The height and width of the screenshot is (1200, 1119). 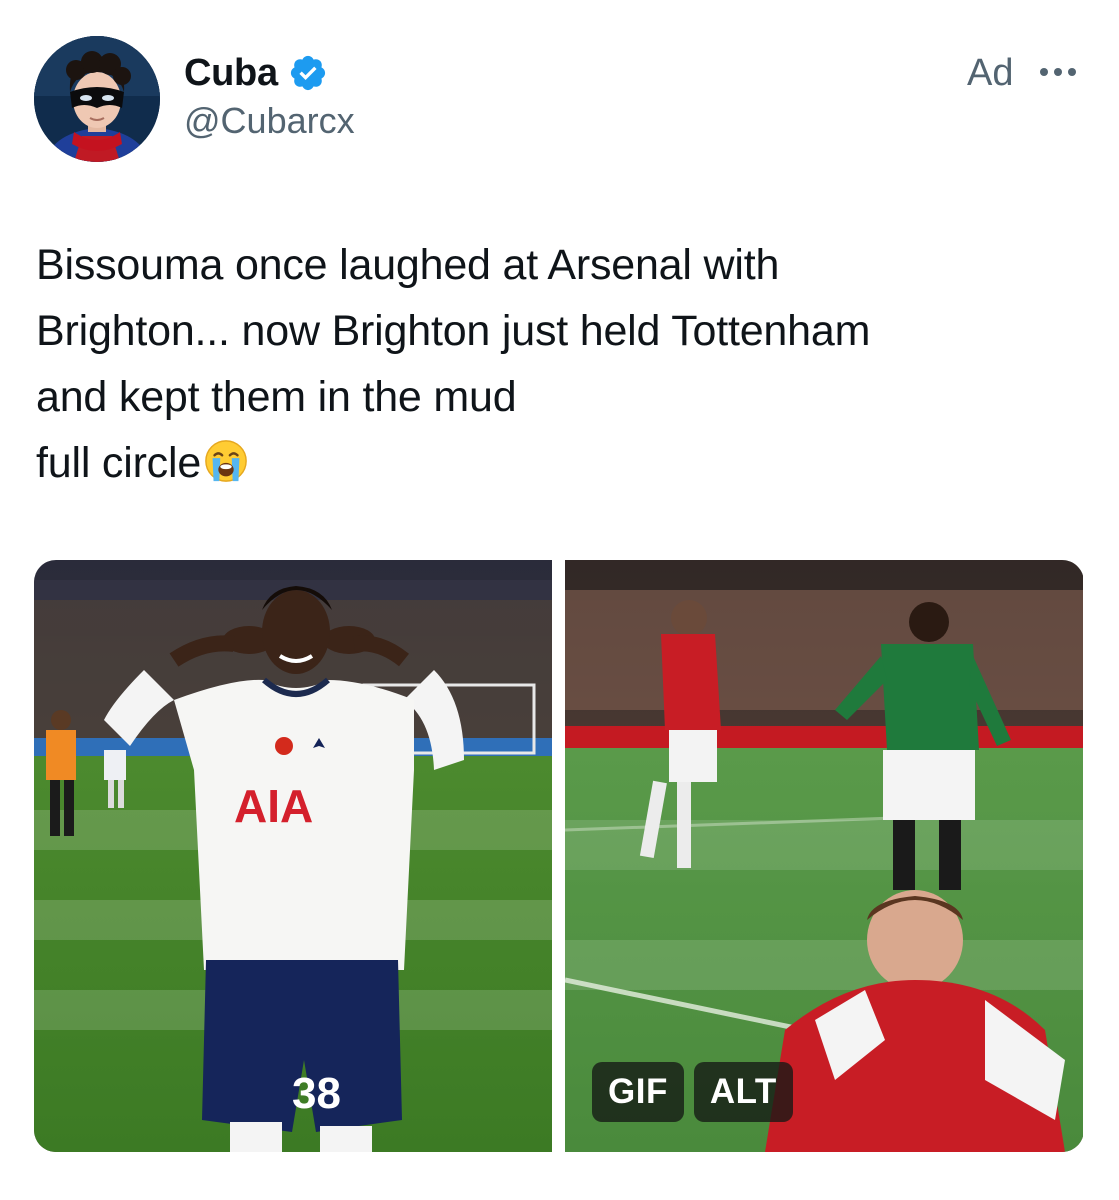 I want to click on alt-badge: ALT, so click(x=743, y=1092).